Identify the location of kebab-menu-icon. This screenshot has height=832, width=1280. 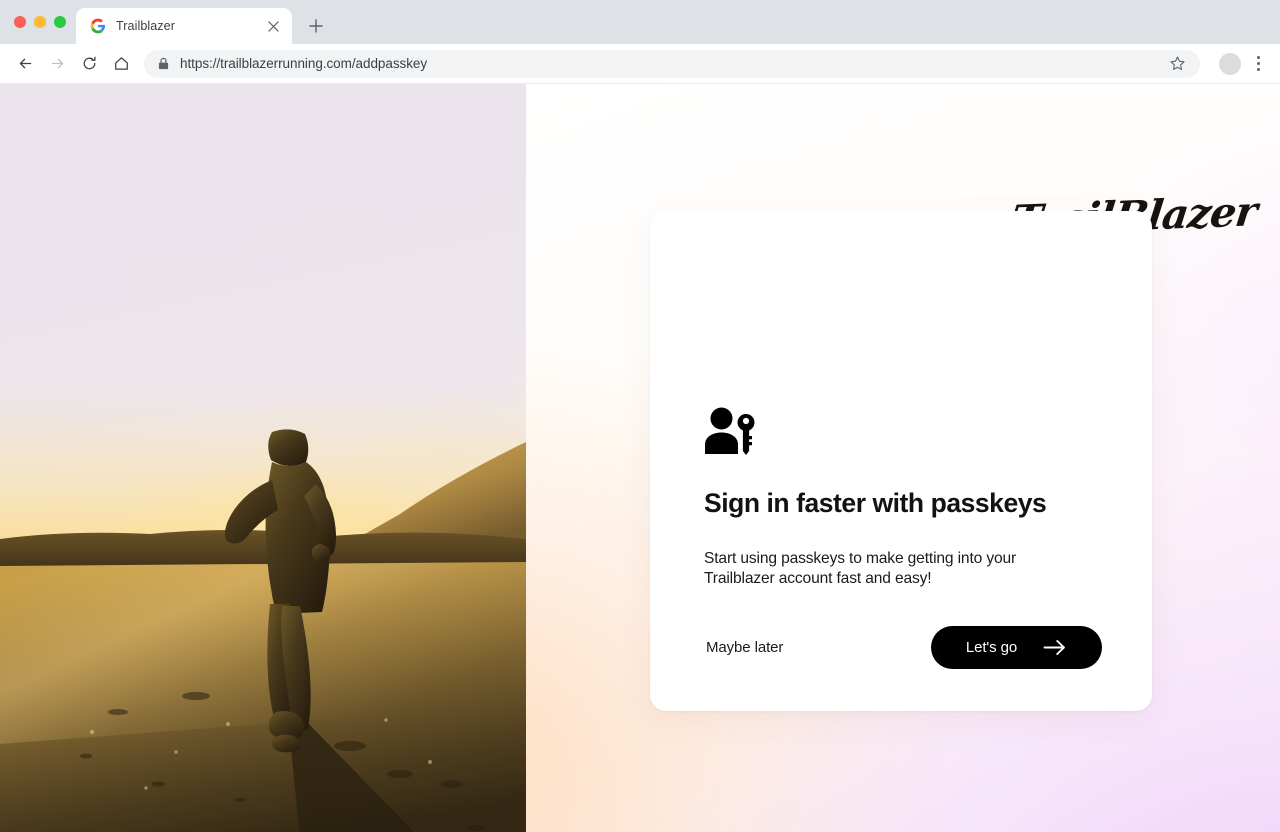
(1258, 64).